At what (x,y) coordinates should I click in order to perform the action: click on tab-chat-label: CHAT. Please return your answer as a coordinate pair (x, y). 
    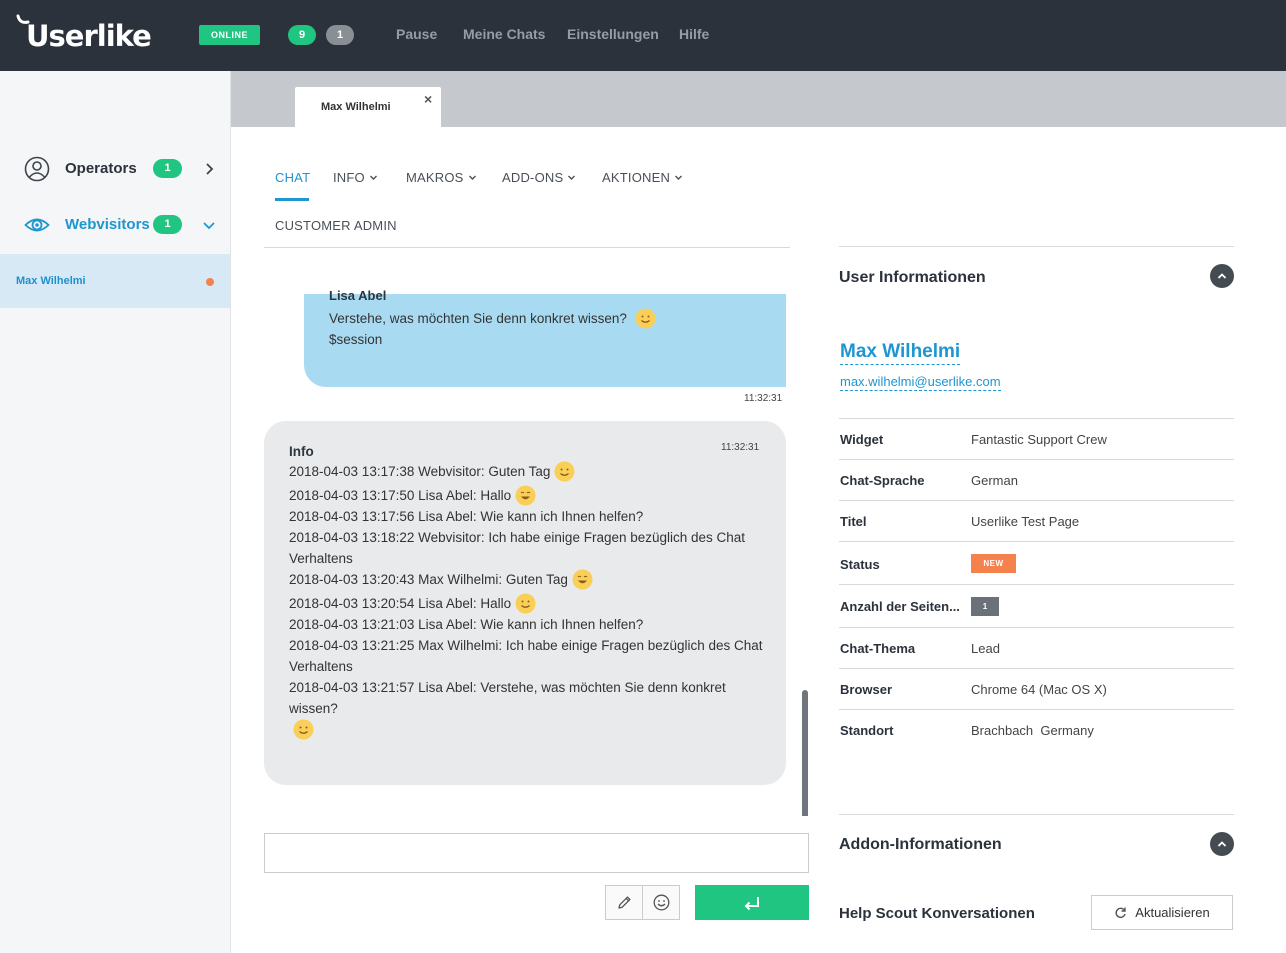
    Looking at the image, I should click on (293, 177).